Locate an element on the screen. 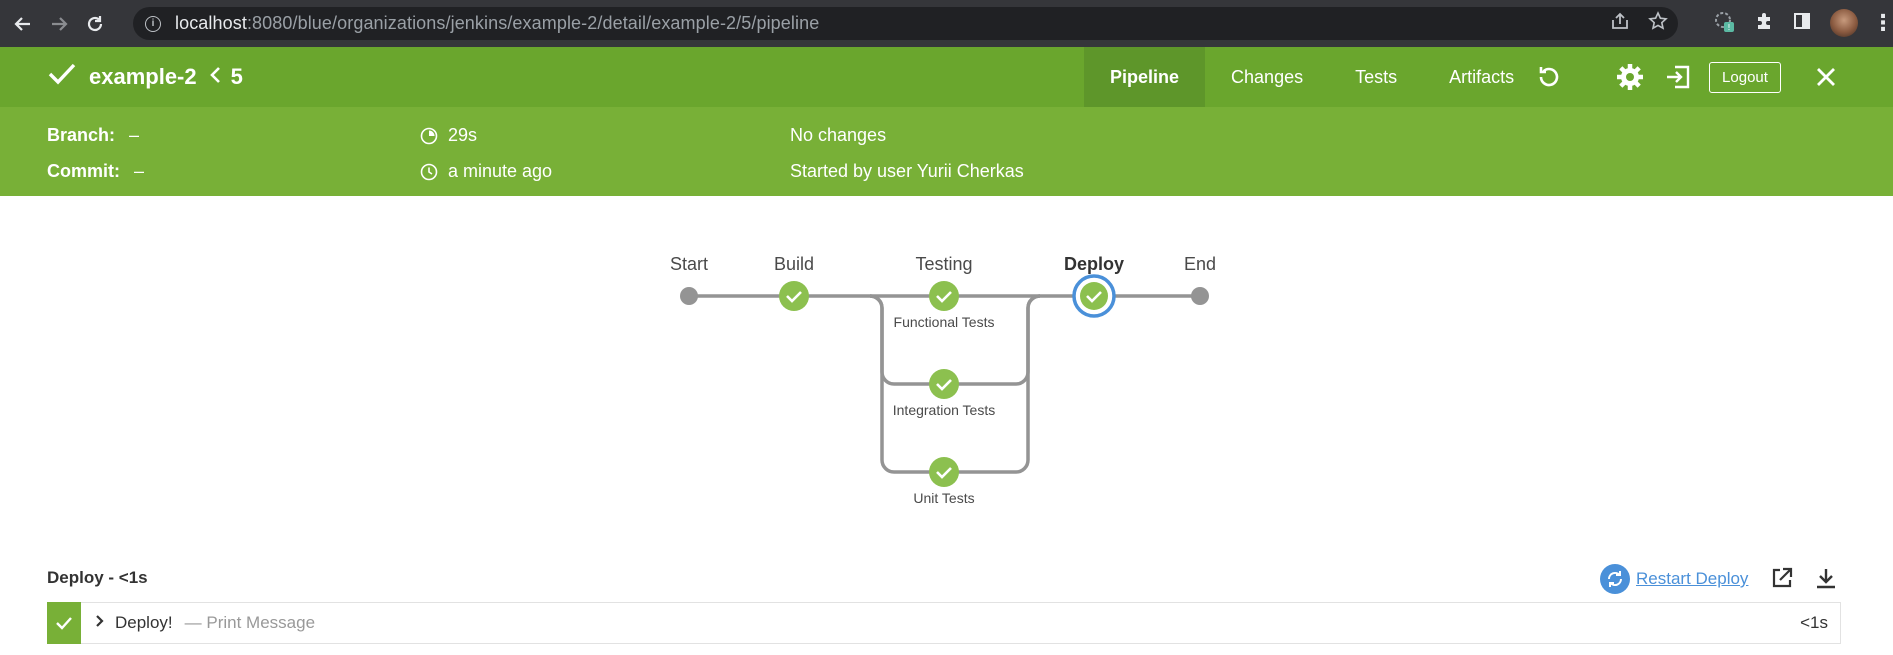  integration-tests-node is located at coordinates (944, 384).